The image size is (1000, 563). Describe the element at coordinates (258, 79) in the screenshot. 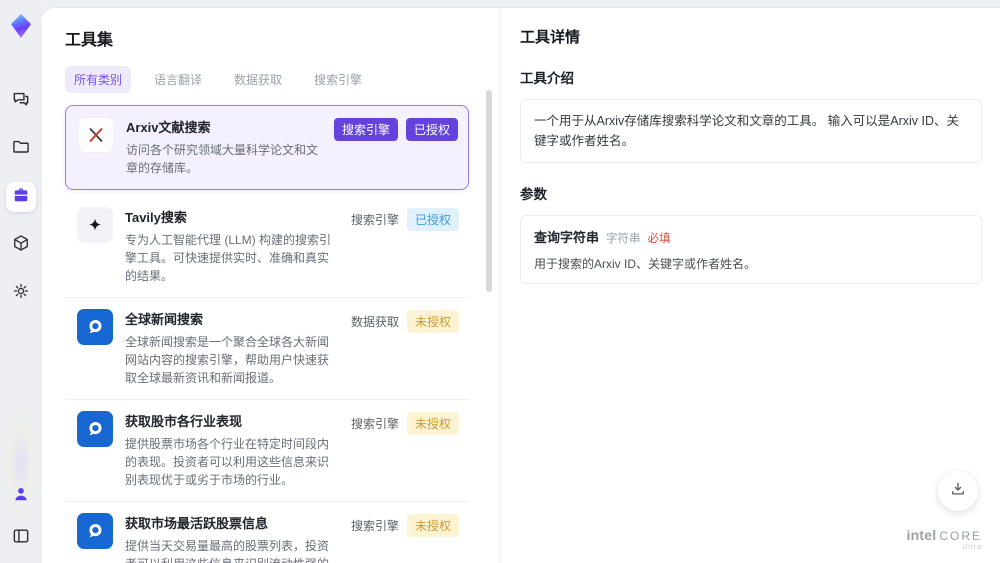

I see `tab-data-acquisition: 数据获取` at that location.